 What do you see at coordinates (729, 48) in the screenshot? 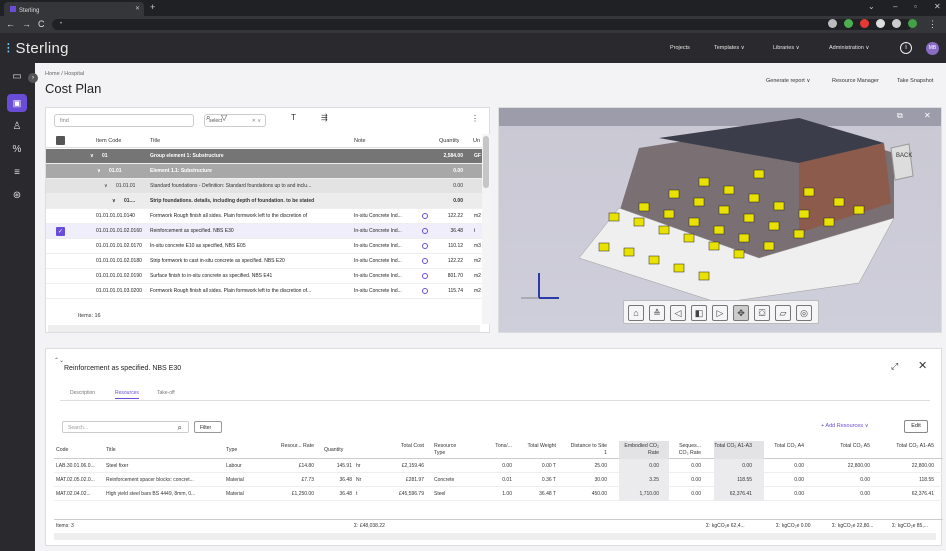
I see `nav-templates: Templates ∨` at bounding box center [729, 48].